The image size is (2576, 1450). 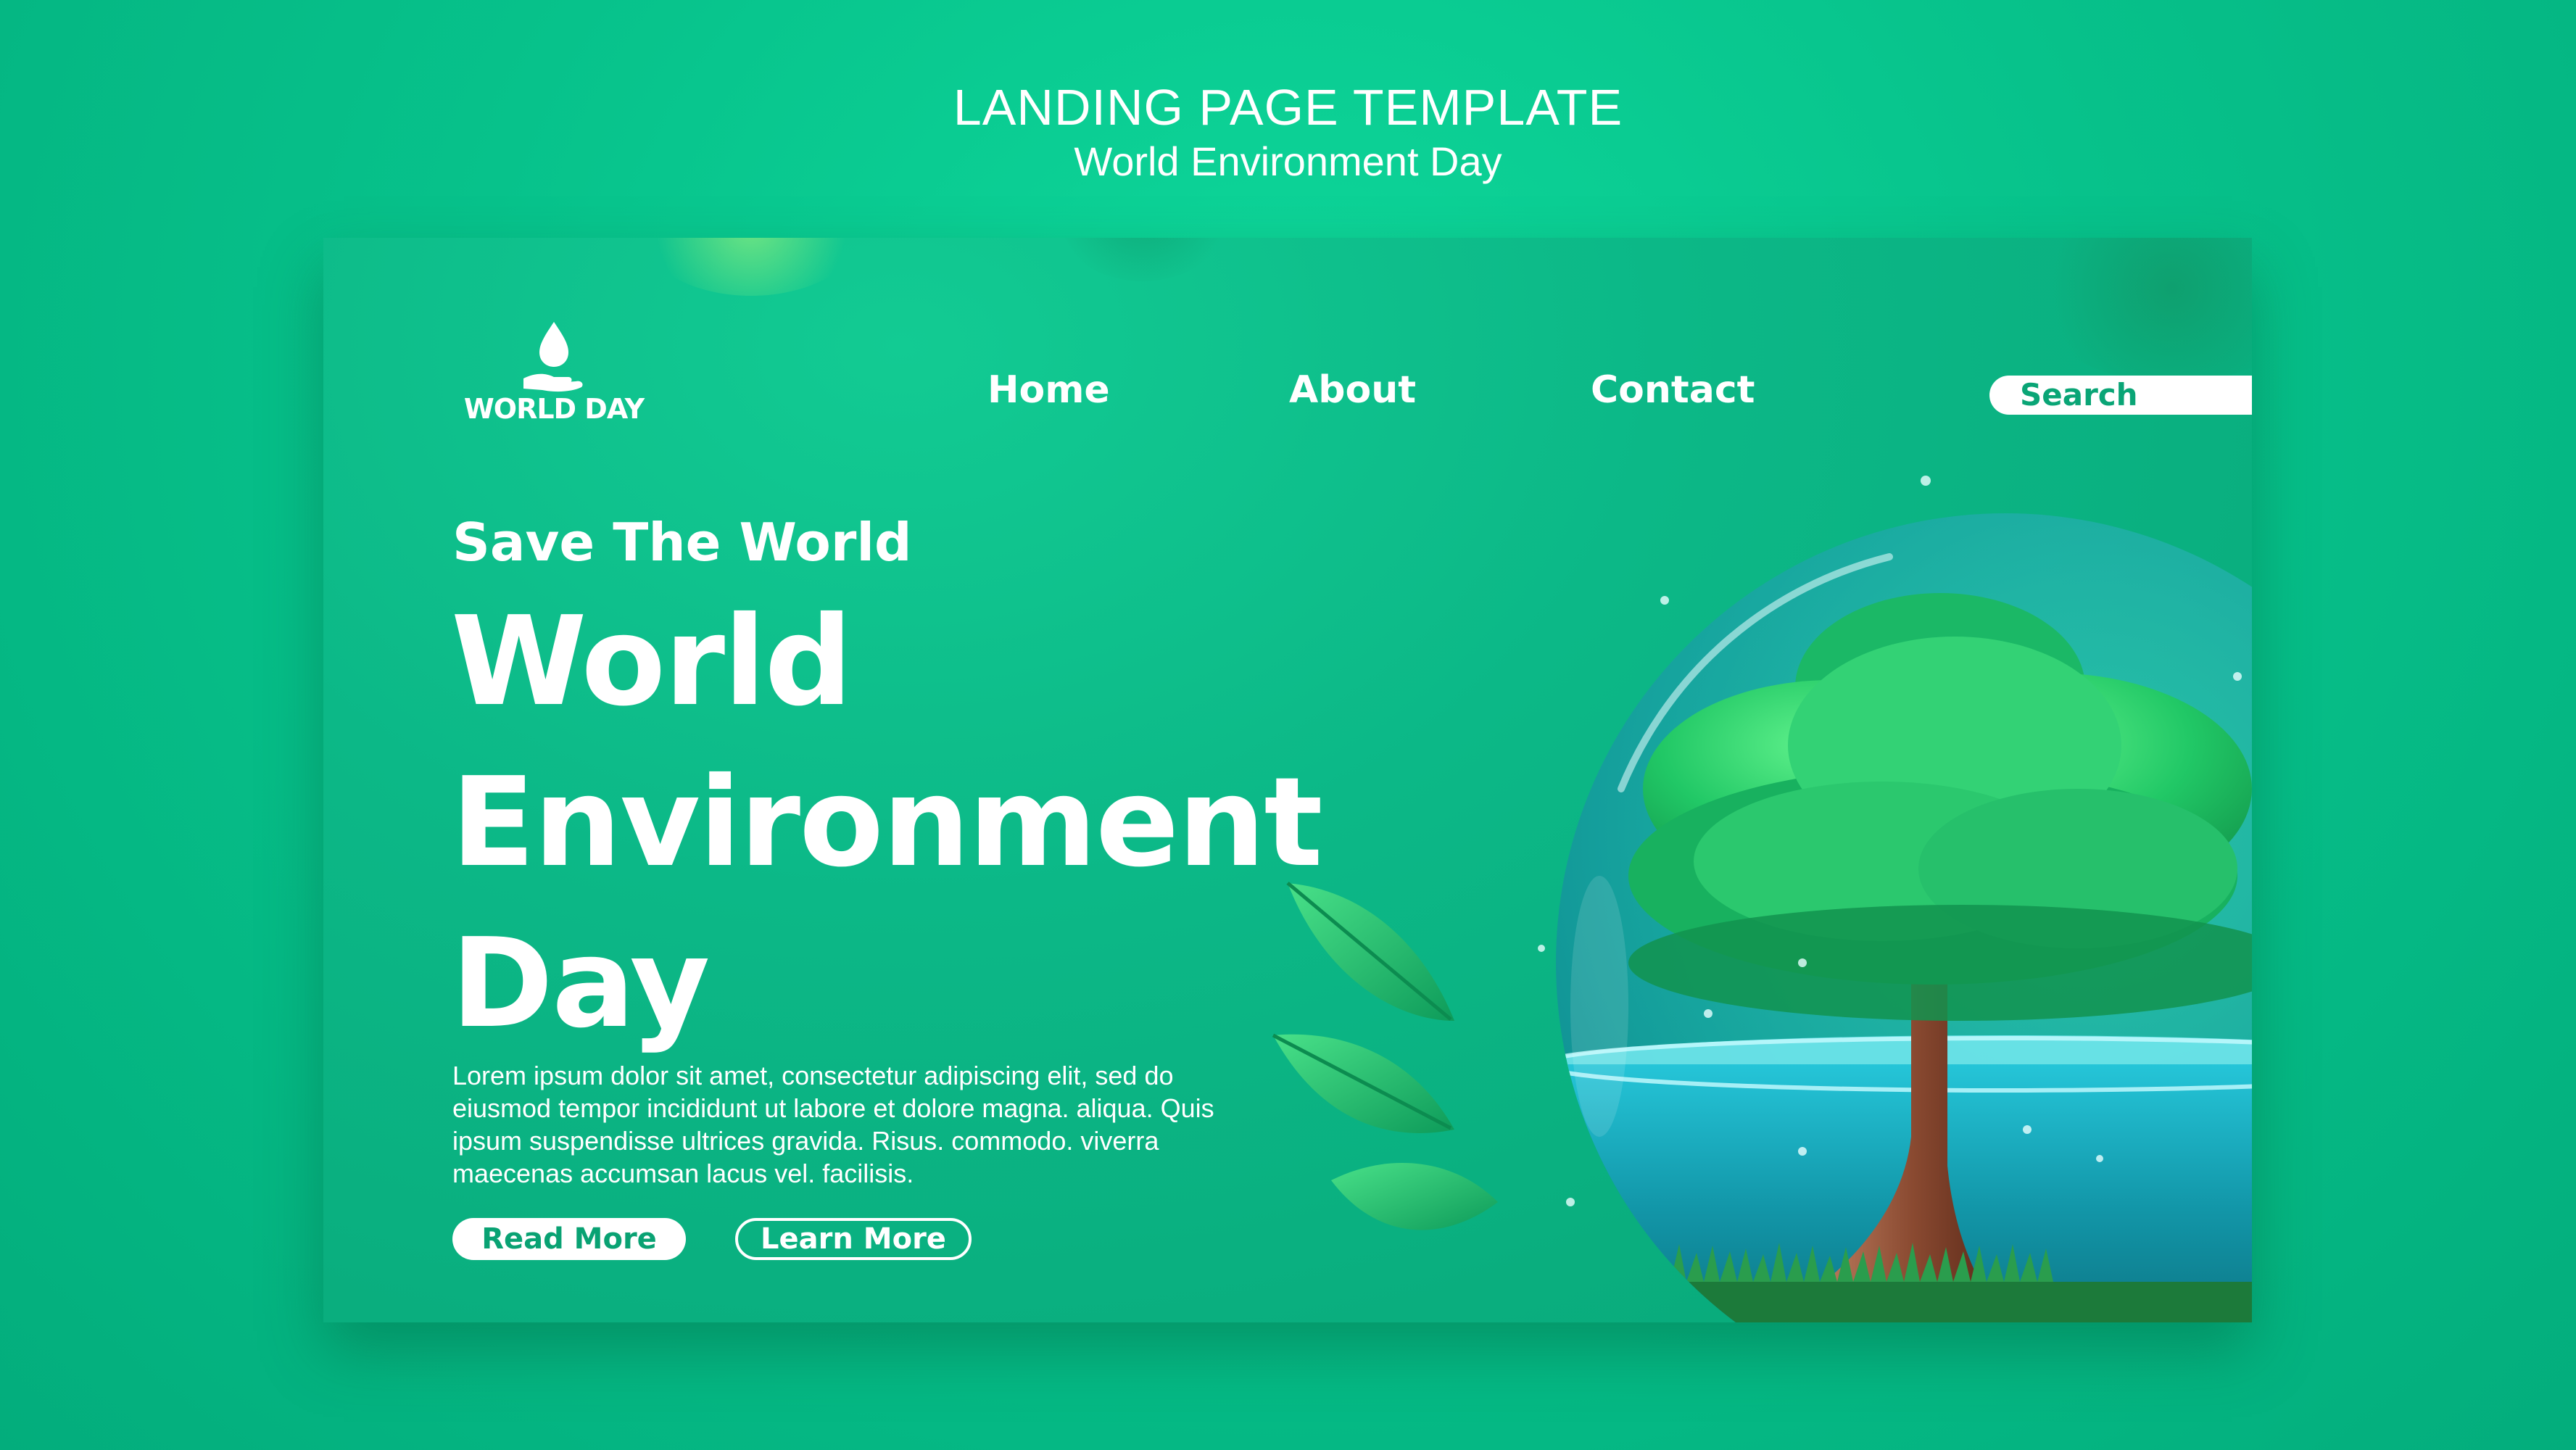 What do you see at coordinates (1288, 107) in the screenshot?
I see `page-header-title: LANDING PAGE TEMPLATE` at bounding box center [1288, 107].